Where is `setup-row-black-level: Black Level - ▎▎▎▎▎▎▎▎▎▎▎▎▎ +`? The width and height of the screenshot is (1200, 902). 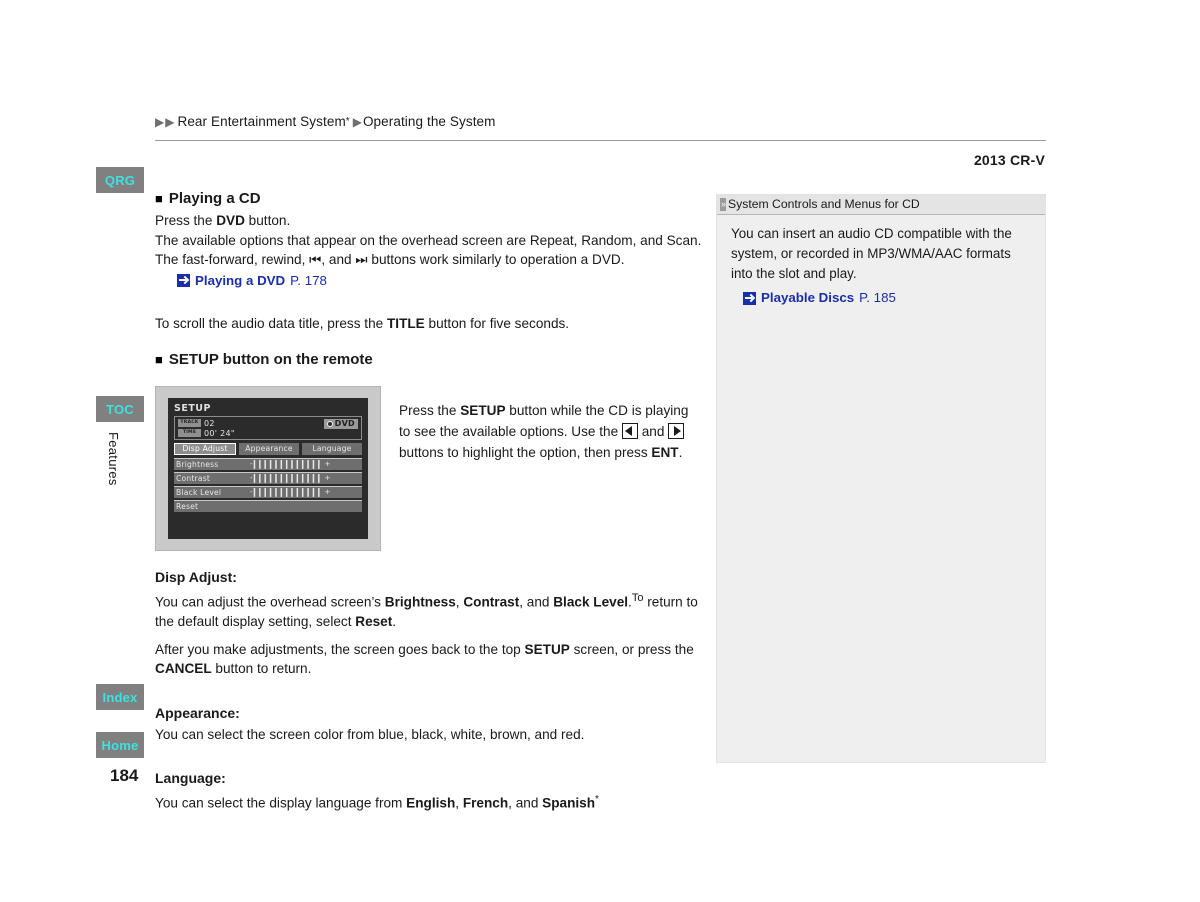 setup-row-black-level: Black Level - ▎▎▎▎▎▎▎▎▎▎▎▎▎ + is located at coordinates (268, 491).